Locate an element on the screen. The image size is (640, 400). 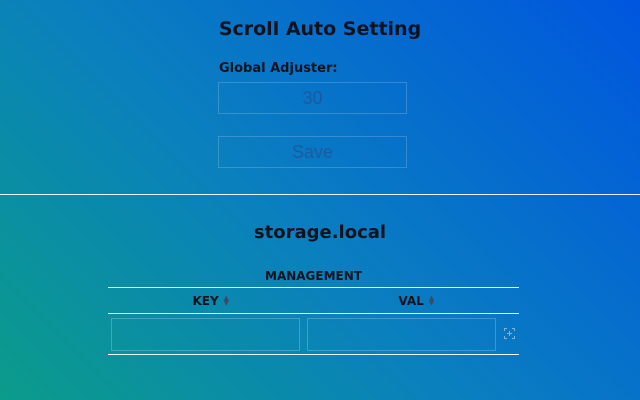
column-header-val: VAL ▲ ▼ is located at coordinates (417, 301).